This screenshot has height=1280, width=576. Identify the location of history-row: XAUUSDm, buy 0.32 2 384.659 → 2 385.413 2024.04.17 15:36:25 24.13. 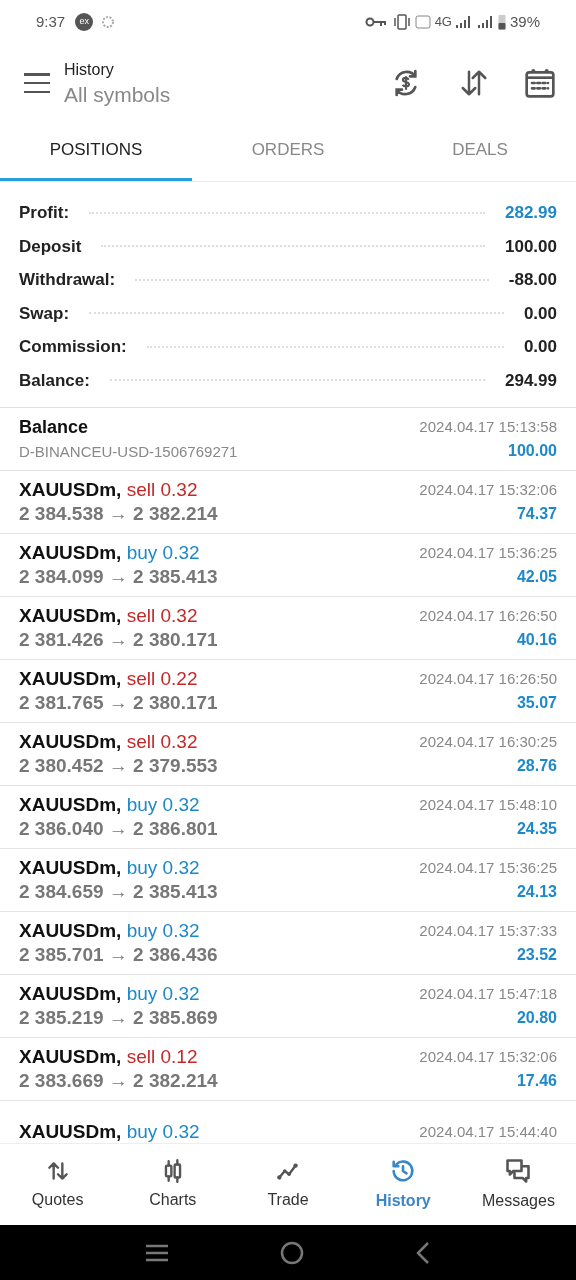
(288, 880).